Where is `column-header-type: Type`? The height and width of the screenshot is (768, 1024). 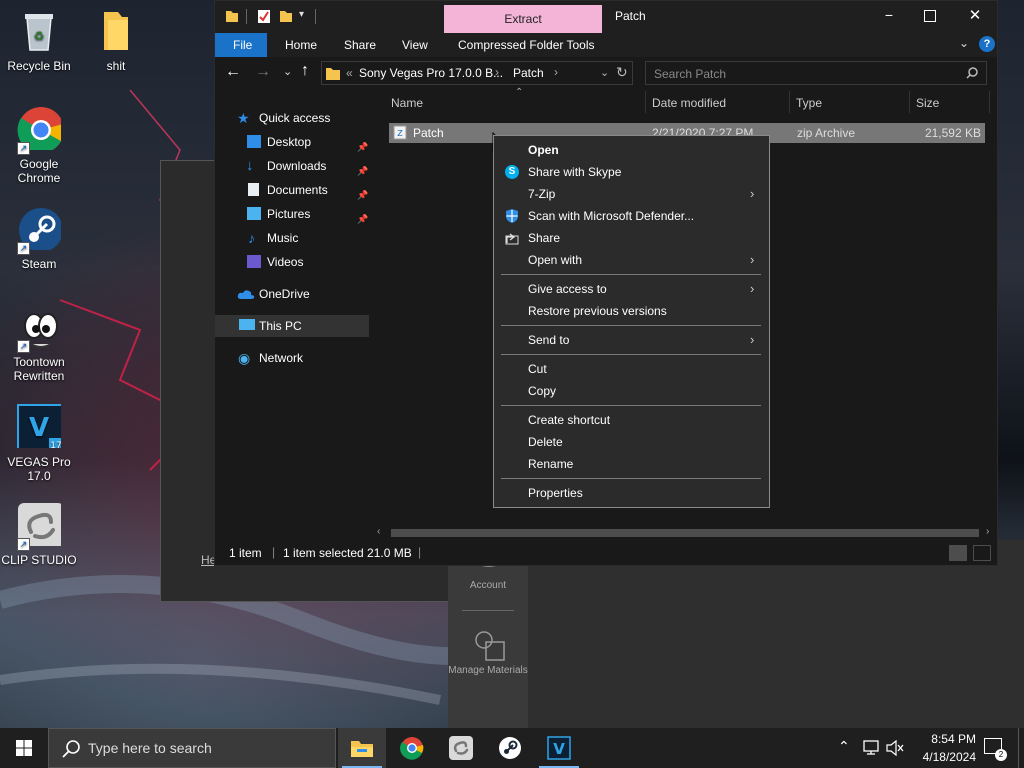 column-header-type: Type is located at coordinates (809, 103).